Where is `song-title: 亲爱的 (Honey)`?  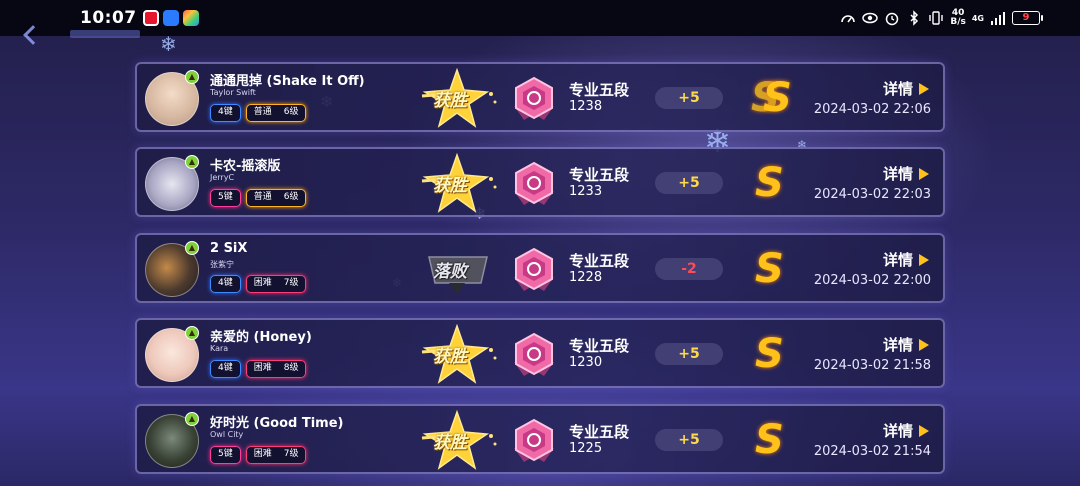
song-title: 亲爱的 (Honey) is located at coordinates (261, 337).